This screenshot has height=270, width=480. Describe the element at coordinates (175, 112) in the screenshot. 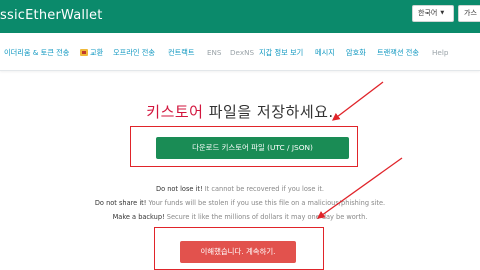

I see `title-accent: 키스토어` at that location.